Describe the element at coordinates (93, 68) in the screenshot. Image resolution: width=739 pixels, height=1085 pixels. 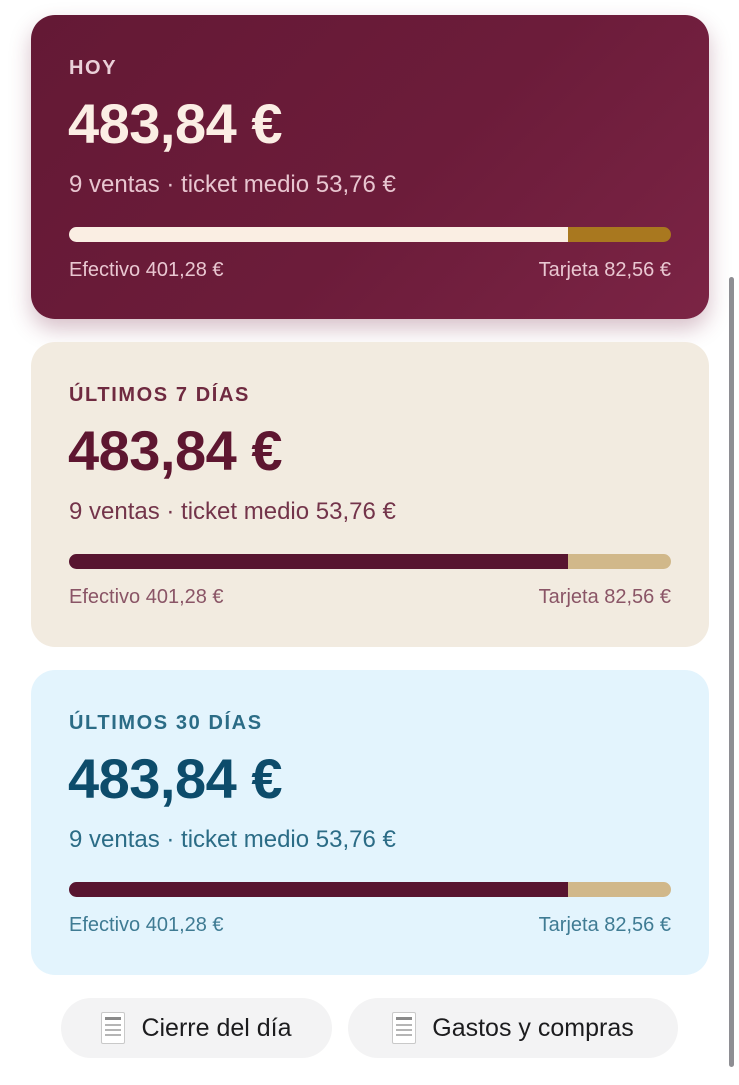
I see `period-label: HOY` at that location.